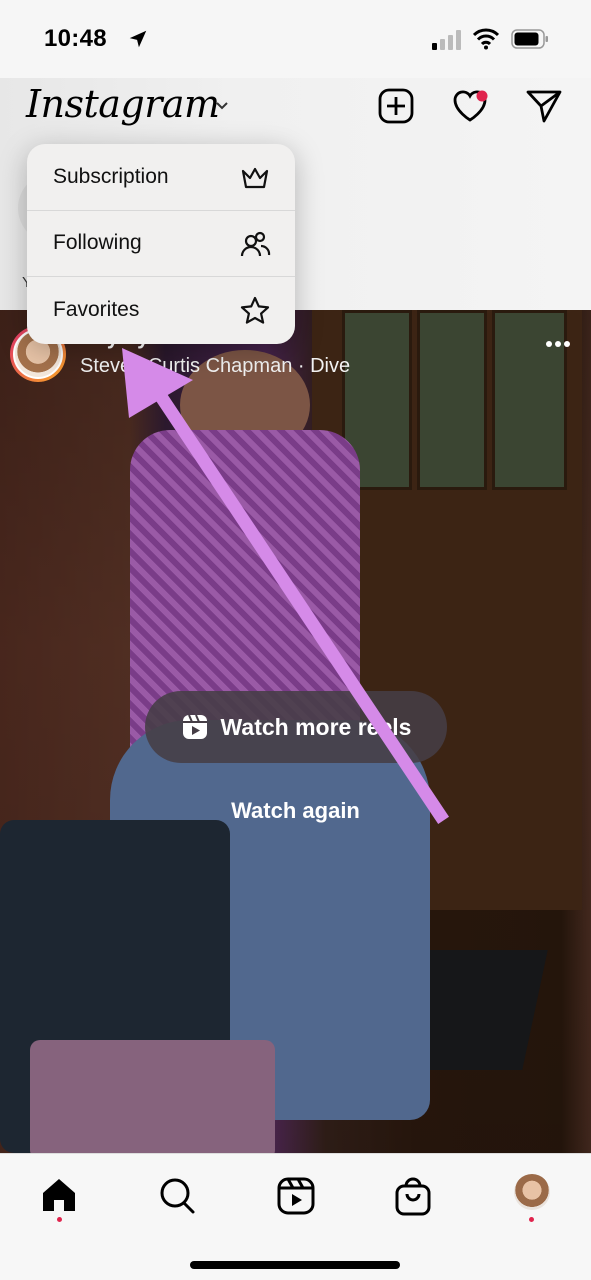  Describe the element at coordinates (75, 38) in the screenshot. I see `status-time: 10:48` at that location.